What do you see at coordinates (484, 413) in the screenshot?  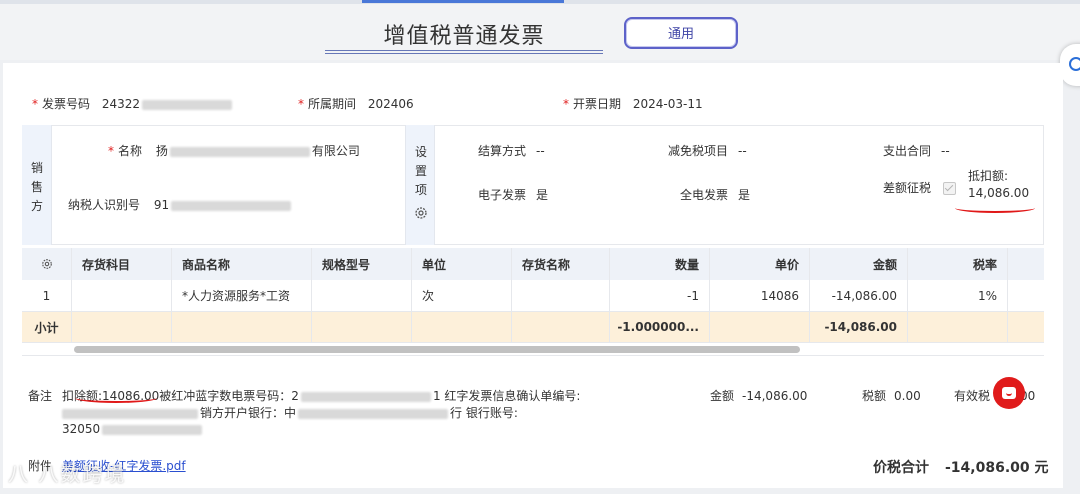 I see `remark-text: 行 银行账号:` at bounding box center [484, 413].